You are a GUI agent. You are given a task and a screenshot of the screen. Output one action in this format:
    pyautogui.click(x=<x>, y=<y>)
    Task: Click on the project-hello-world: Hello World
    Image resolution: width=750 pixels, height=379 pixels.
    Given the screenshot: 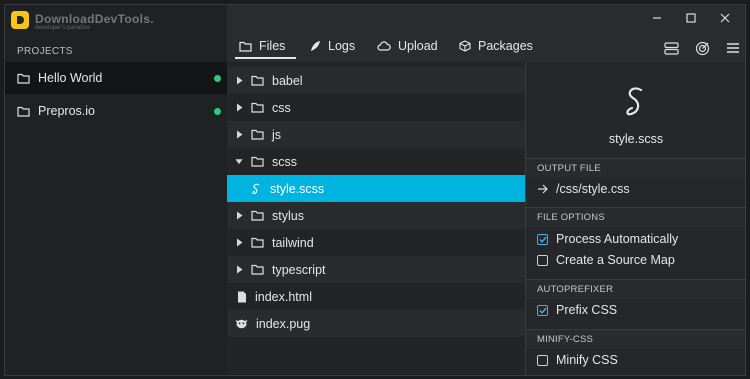 What is the action you would take?
    pyautogui.click(x=116, y=78)
    